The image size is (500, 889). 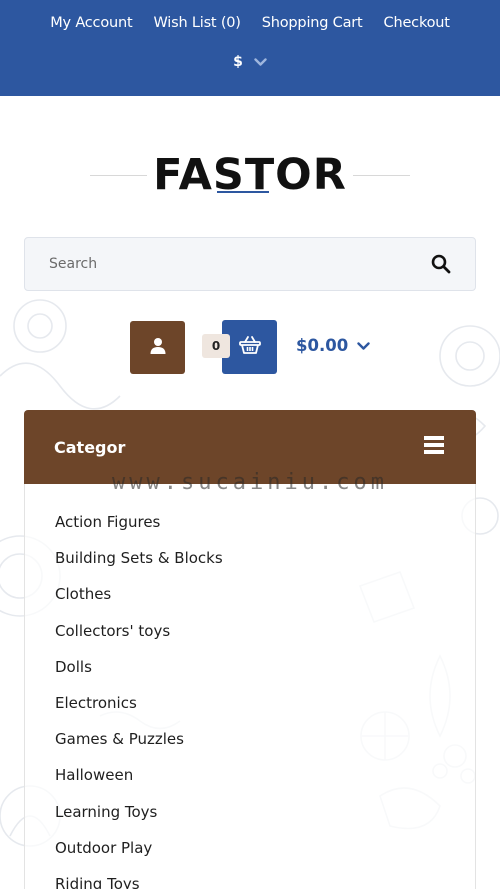 What do you see at coordinates (196, 23) in the screenshot?
I see `wish-list-link: Wish List (0)` at bounding box center [196, 23].